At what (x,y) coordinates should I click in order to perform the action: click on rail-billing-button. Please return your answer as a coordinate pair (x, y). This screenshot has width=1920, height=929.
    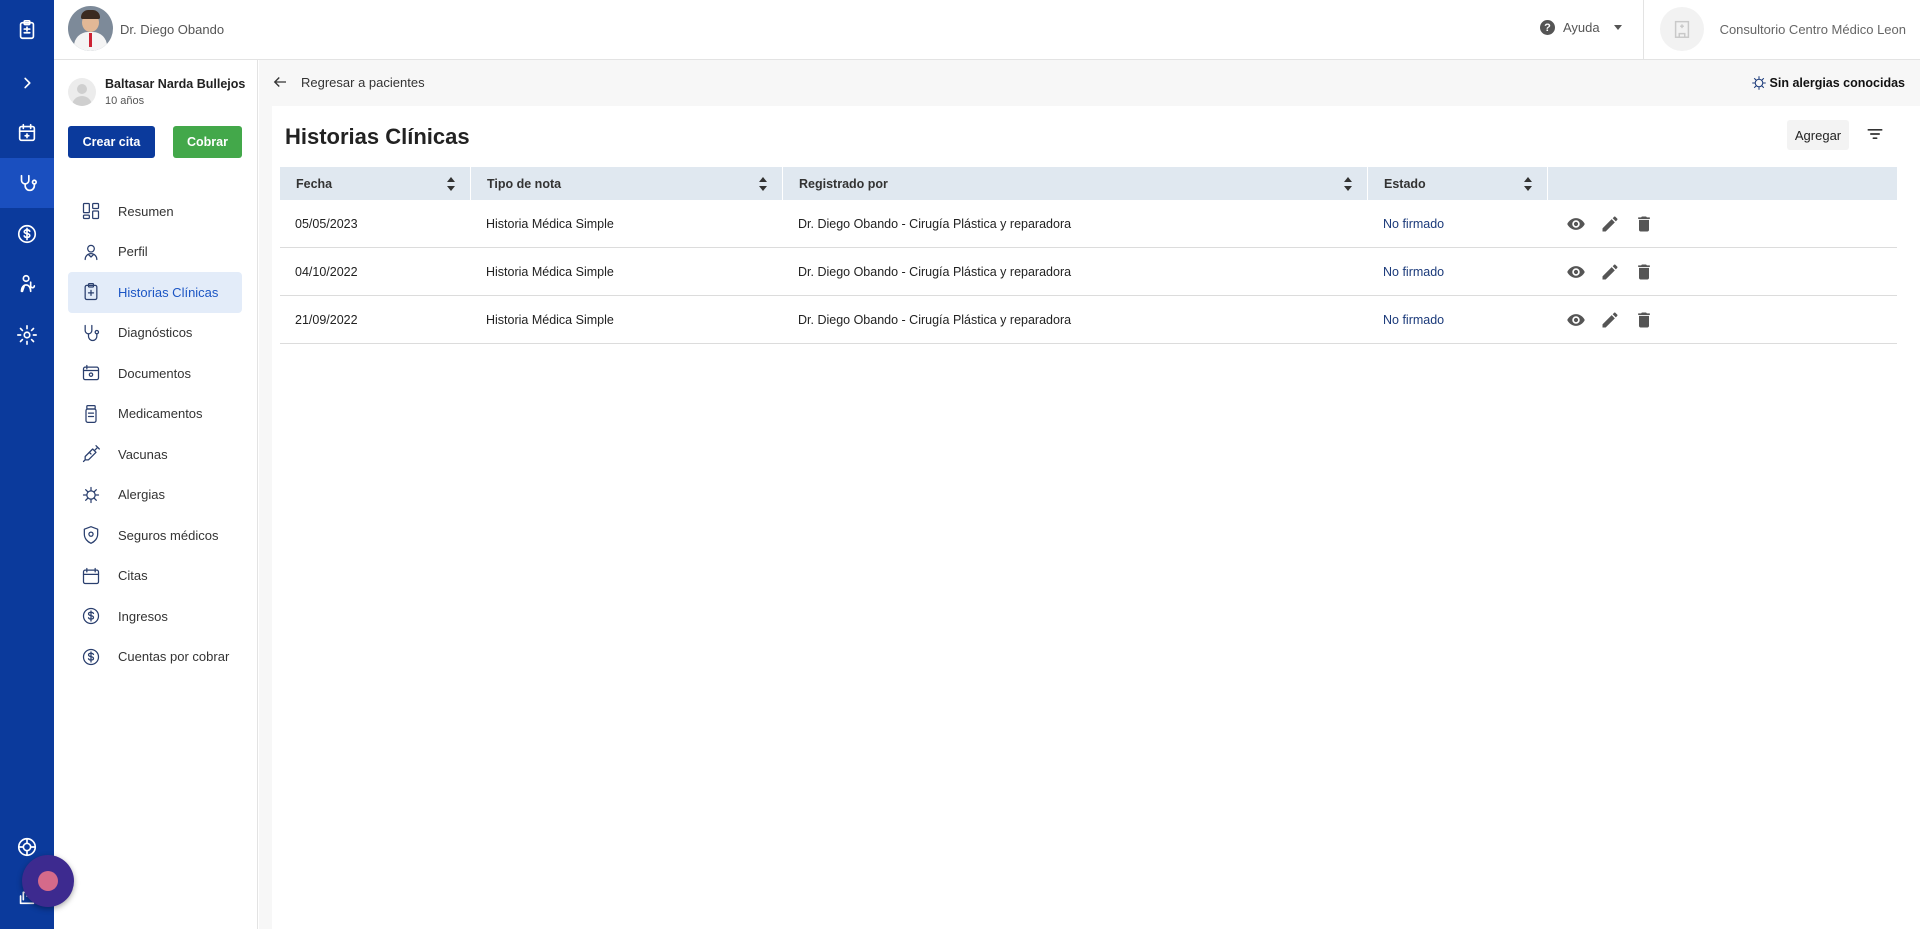
    Looking at the image, I should click on (27, 234).